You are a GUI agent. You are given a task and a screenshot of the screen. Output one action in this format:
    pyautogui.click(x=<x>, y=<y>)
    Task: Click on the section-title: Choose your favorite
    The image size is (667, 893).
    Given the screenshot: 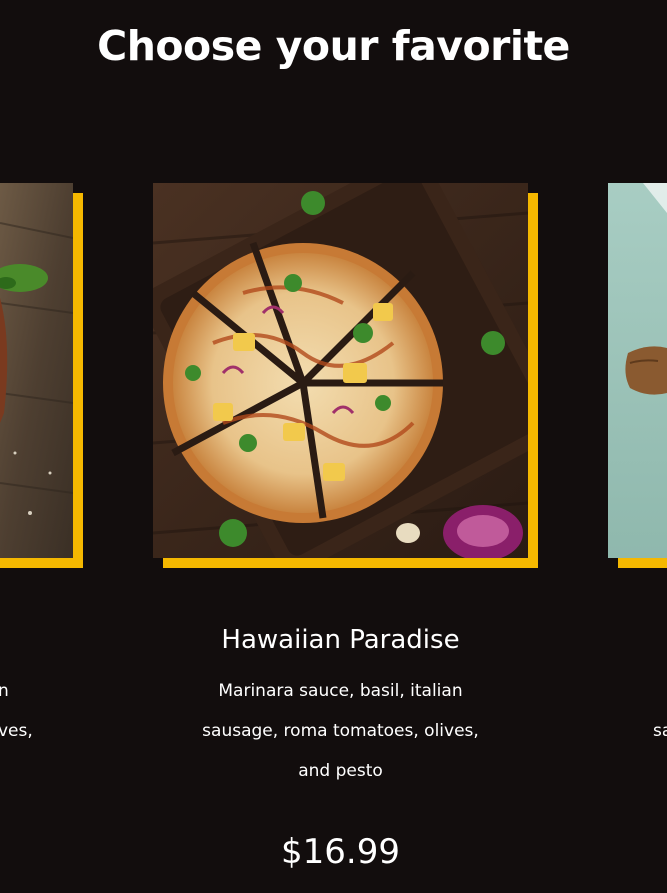 What is the action you would take?
    pyautogui.click(x=333, y=46)
    